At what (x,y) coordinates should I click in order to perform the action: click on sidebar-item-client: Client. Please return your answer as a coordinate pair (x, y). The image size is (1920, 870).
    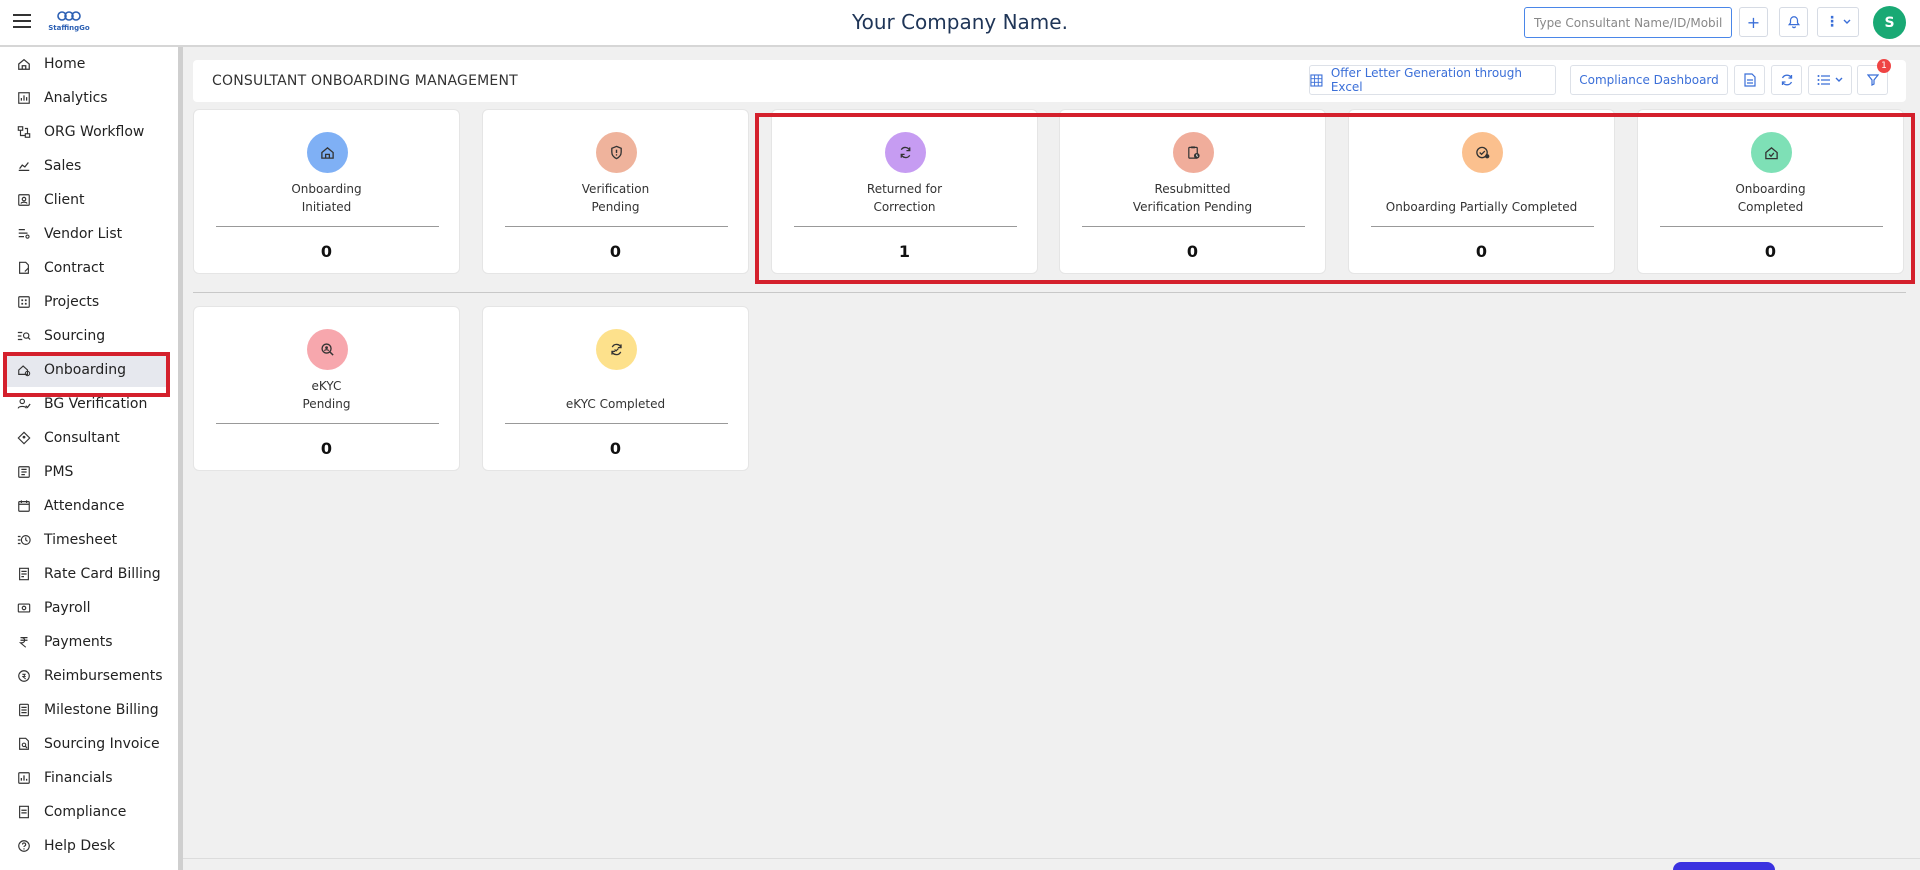
    Looking at the image, I should click on (88, 200).